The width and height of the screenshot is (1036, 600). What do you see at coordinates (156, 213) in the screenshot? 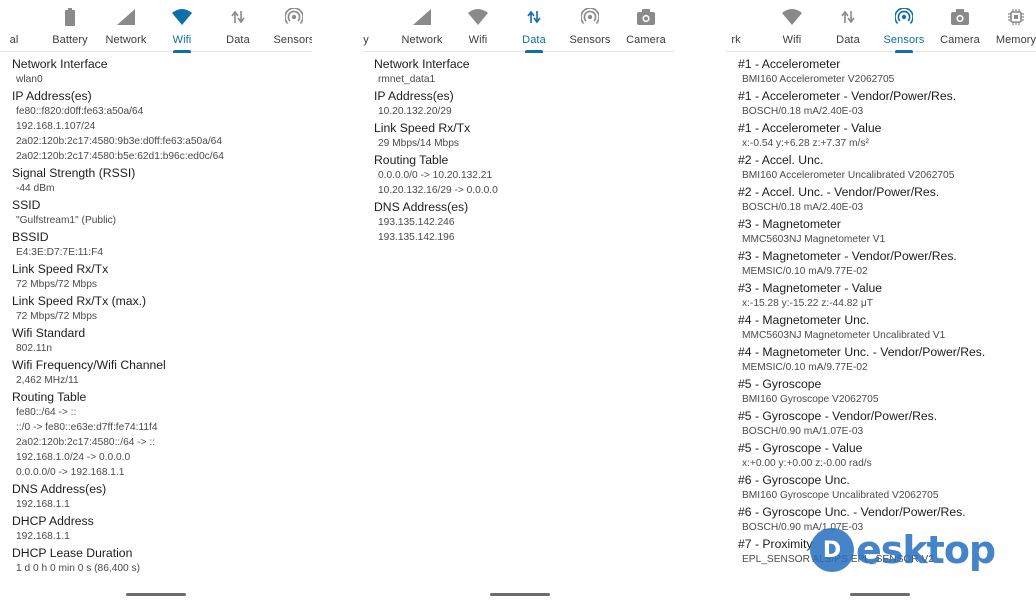
I see `info-item: SSID "Gulfstream1" (Public)` at bounding box center [156, 213].